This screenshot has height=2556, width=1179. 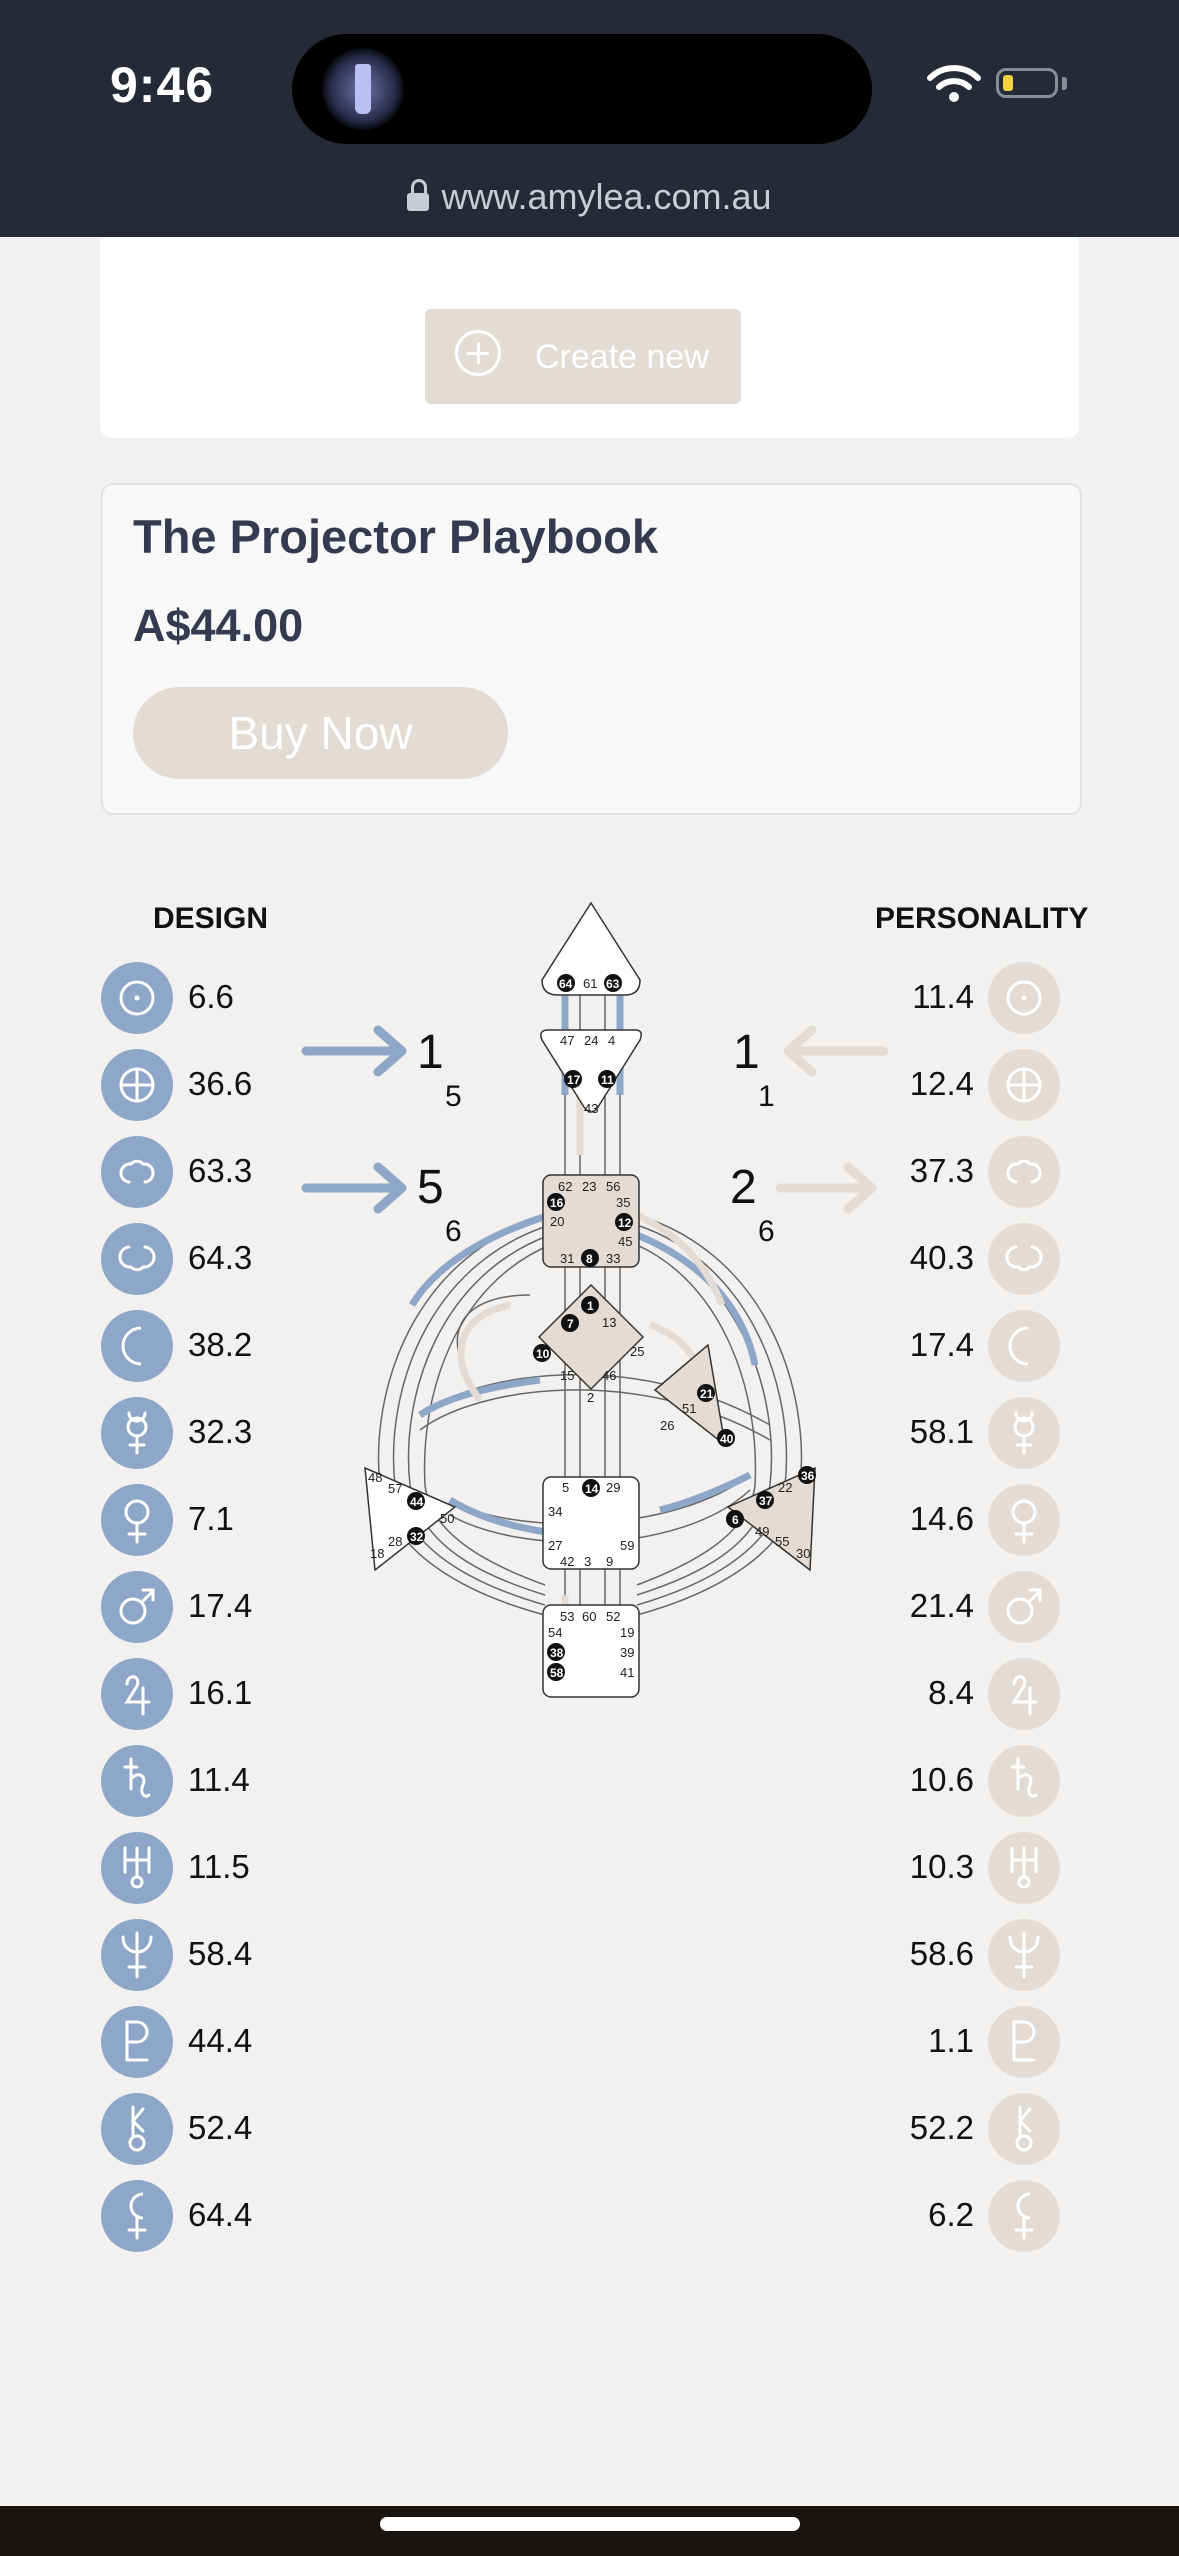 What do you see at coordinates (567, 1616) in the screenshot?
I see `svg-text: 53` at bounding box center [567, 1616].